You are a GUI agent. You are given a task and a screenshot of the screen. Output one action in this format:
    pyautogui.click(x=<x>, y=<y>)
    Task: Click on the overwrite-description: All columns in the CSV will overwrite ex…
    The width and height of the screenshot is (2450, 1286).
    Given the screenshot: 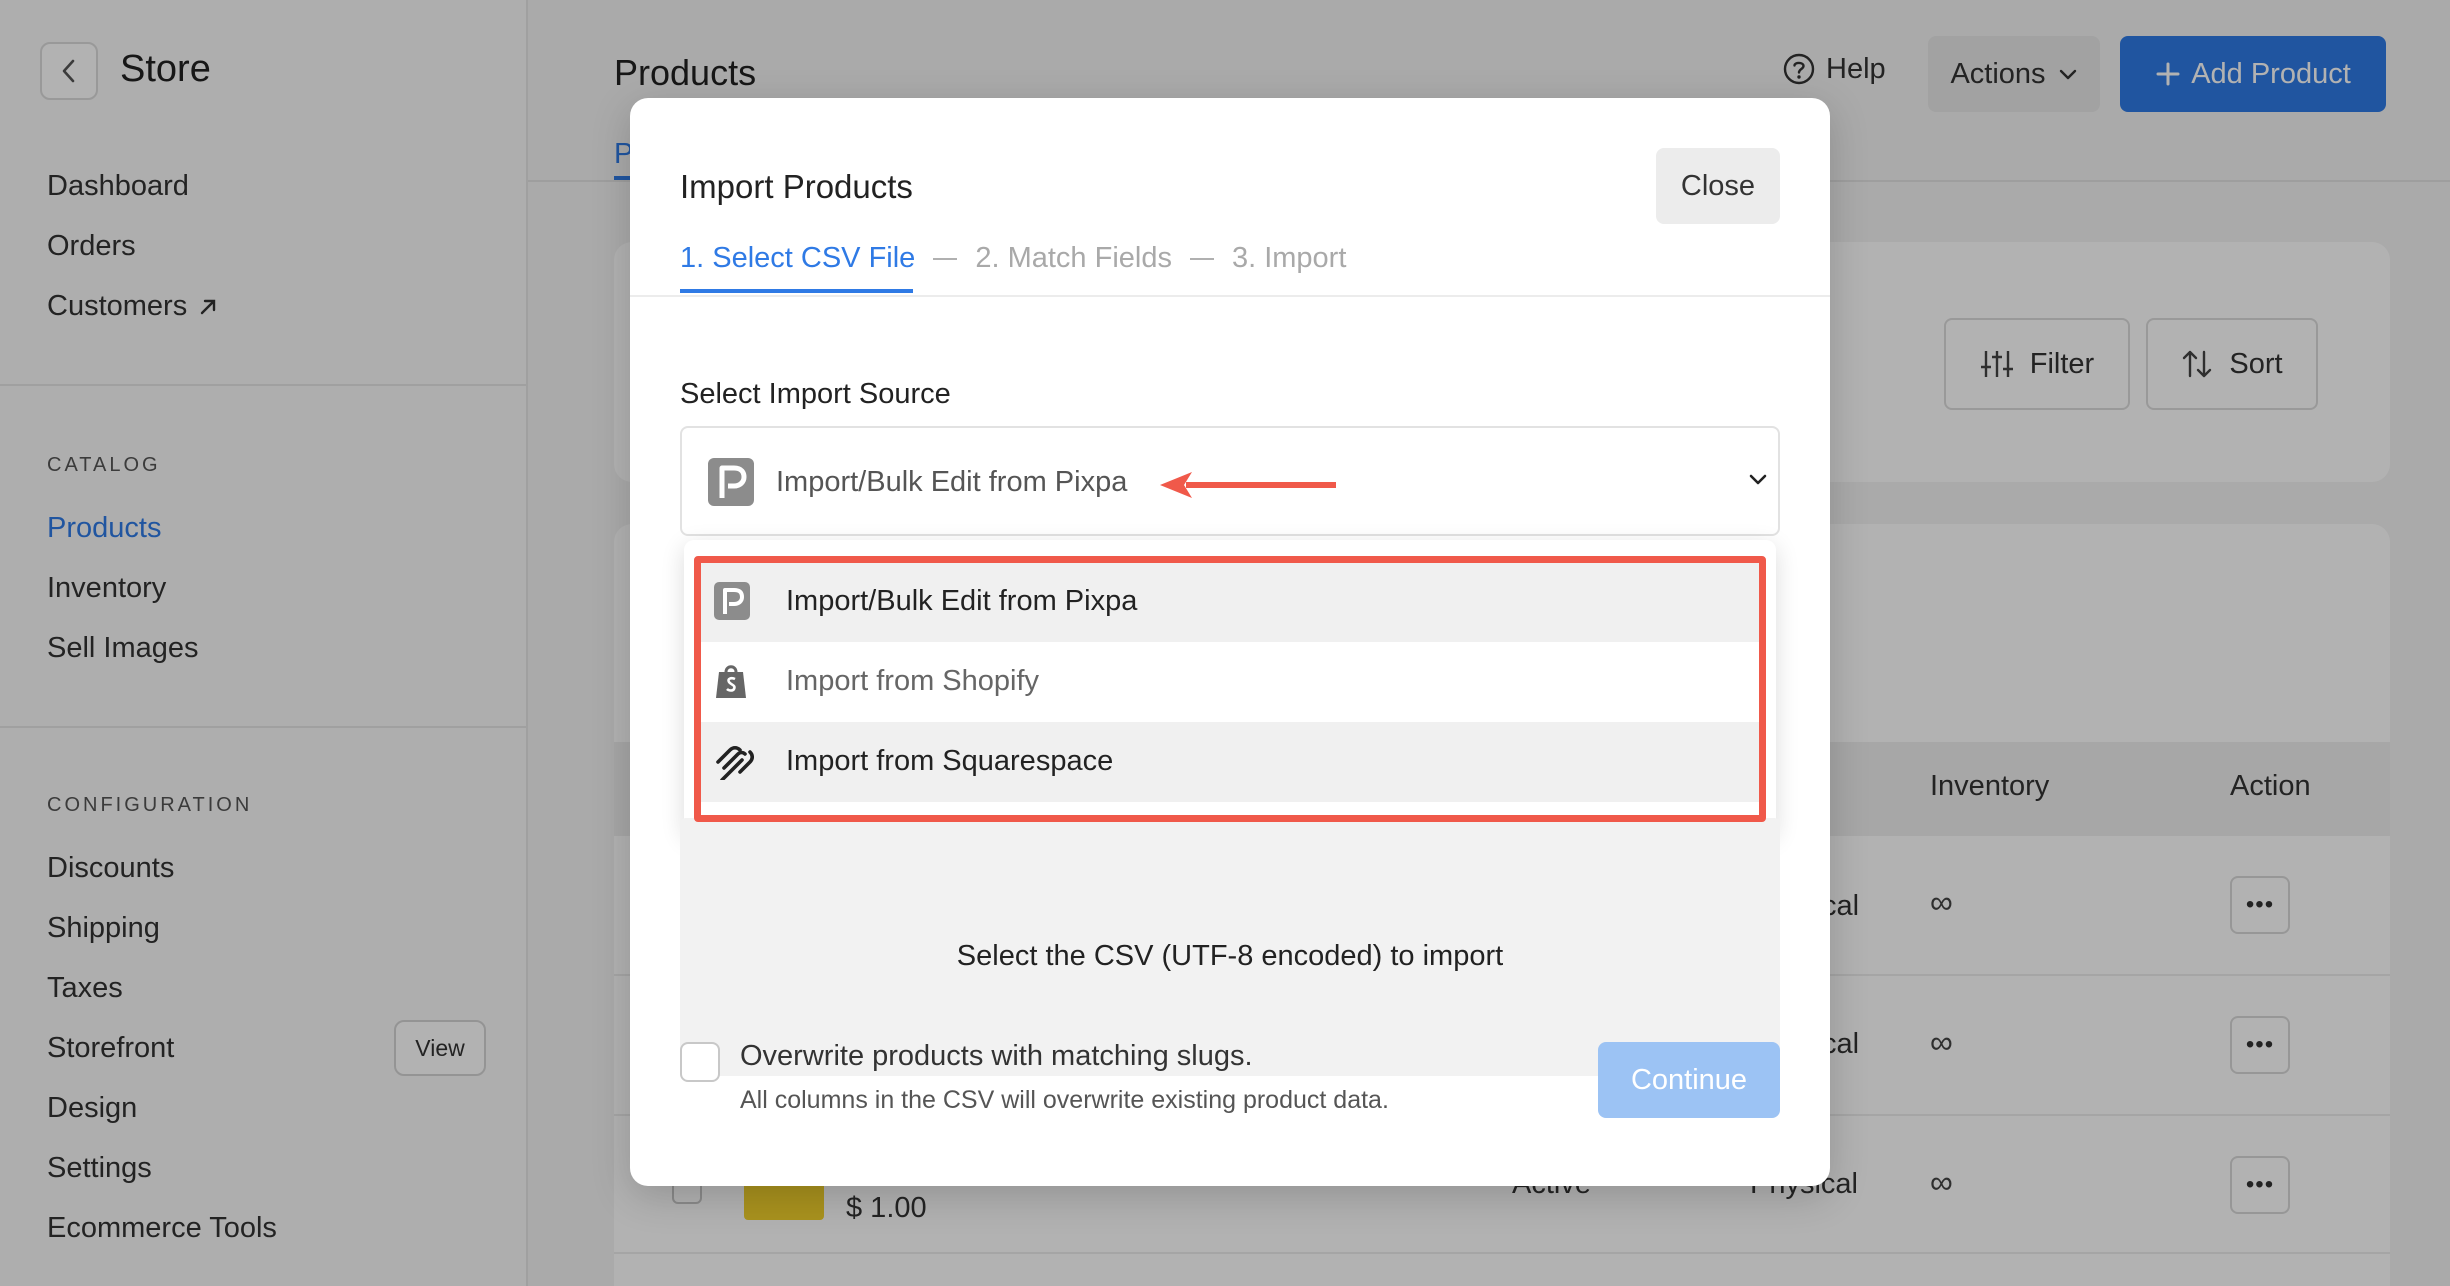 What is the action you would take?
    pyautogui.click(x=1064, y=1100)
    